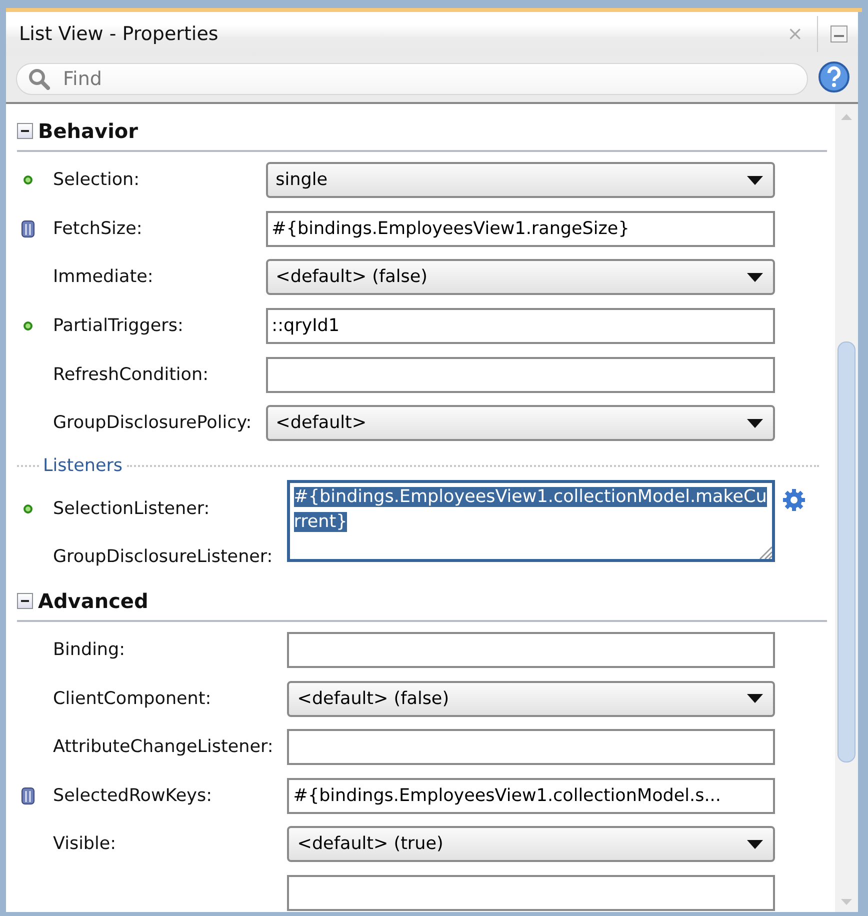 The image size is (868, 916). Describe the element at coordinates (152, 423) in the screenshot. I see `property-label: GroupDisclosurePolicy:` at that location.